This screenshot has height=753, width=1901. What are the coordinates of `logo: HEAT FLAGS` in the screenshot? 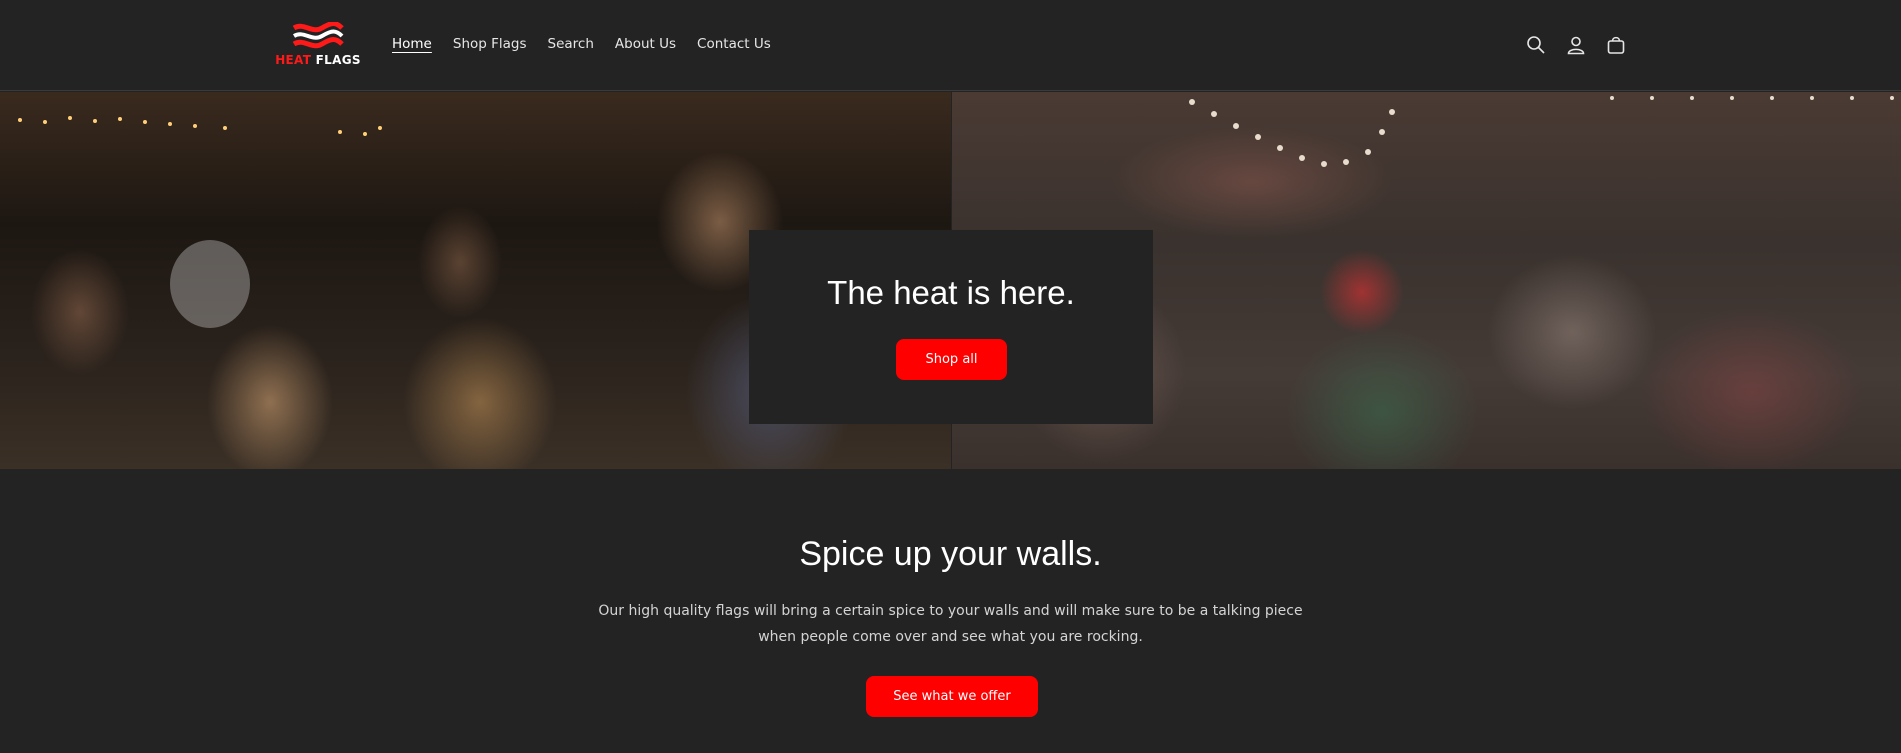 It's located at (318, 45).